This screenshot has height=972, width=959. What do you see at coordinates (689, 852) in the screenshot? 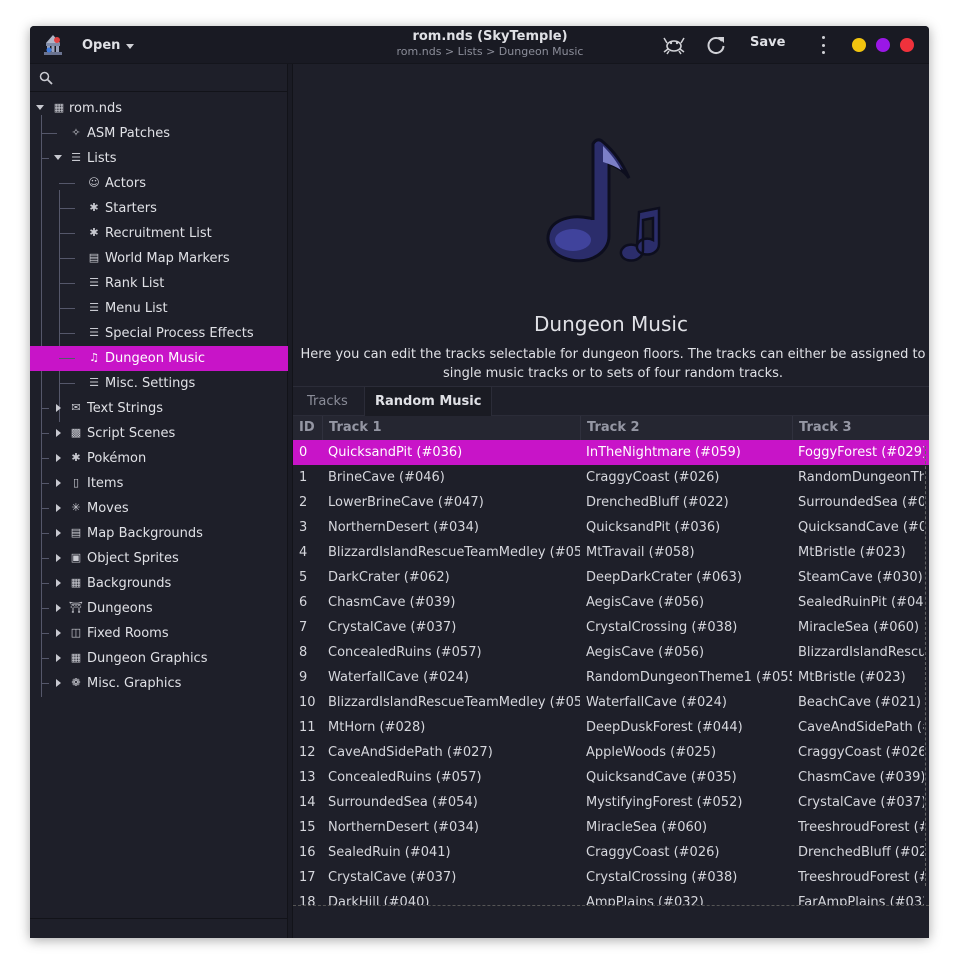
I see `cell-track2: CraggyCoast (#026)` at bounding box center [689, 852].